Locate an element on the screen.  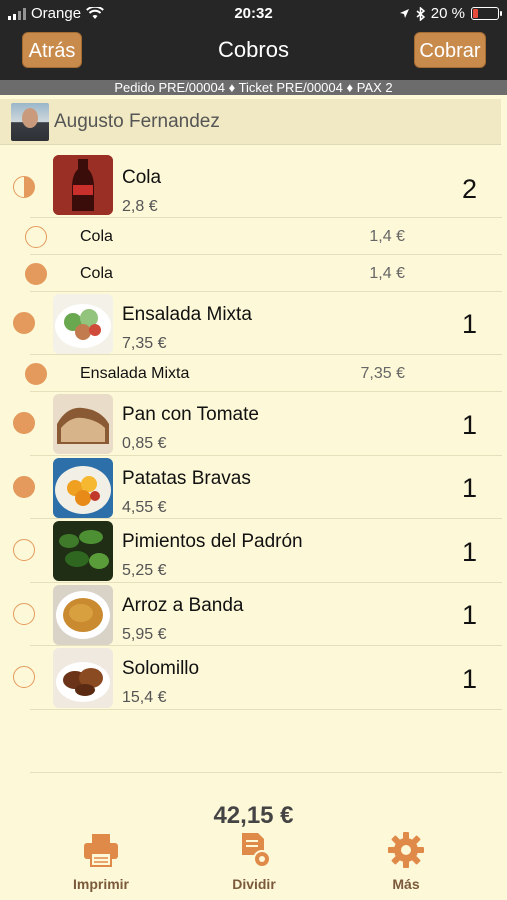
tab-more-label: Más is located at coordinates (406, 884).